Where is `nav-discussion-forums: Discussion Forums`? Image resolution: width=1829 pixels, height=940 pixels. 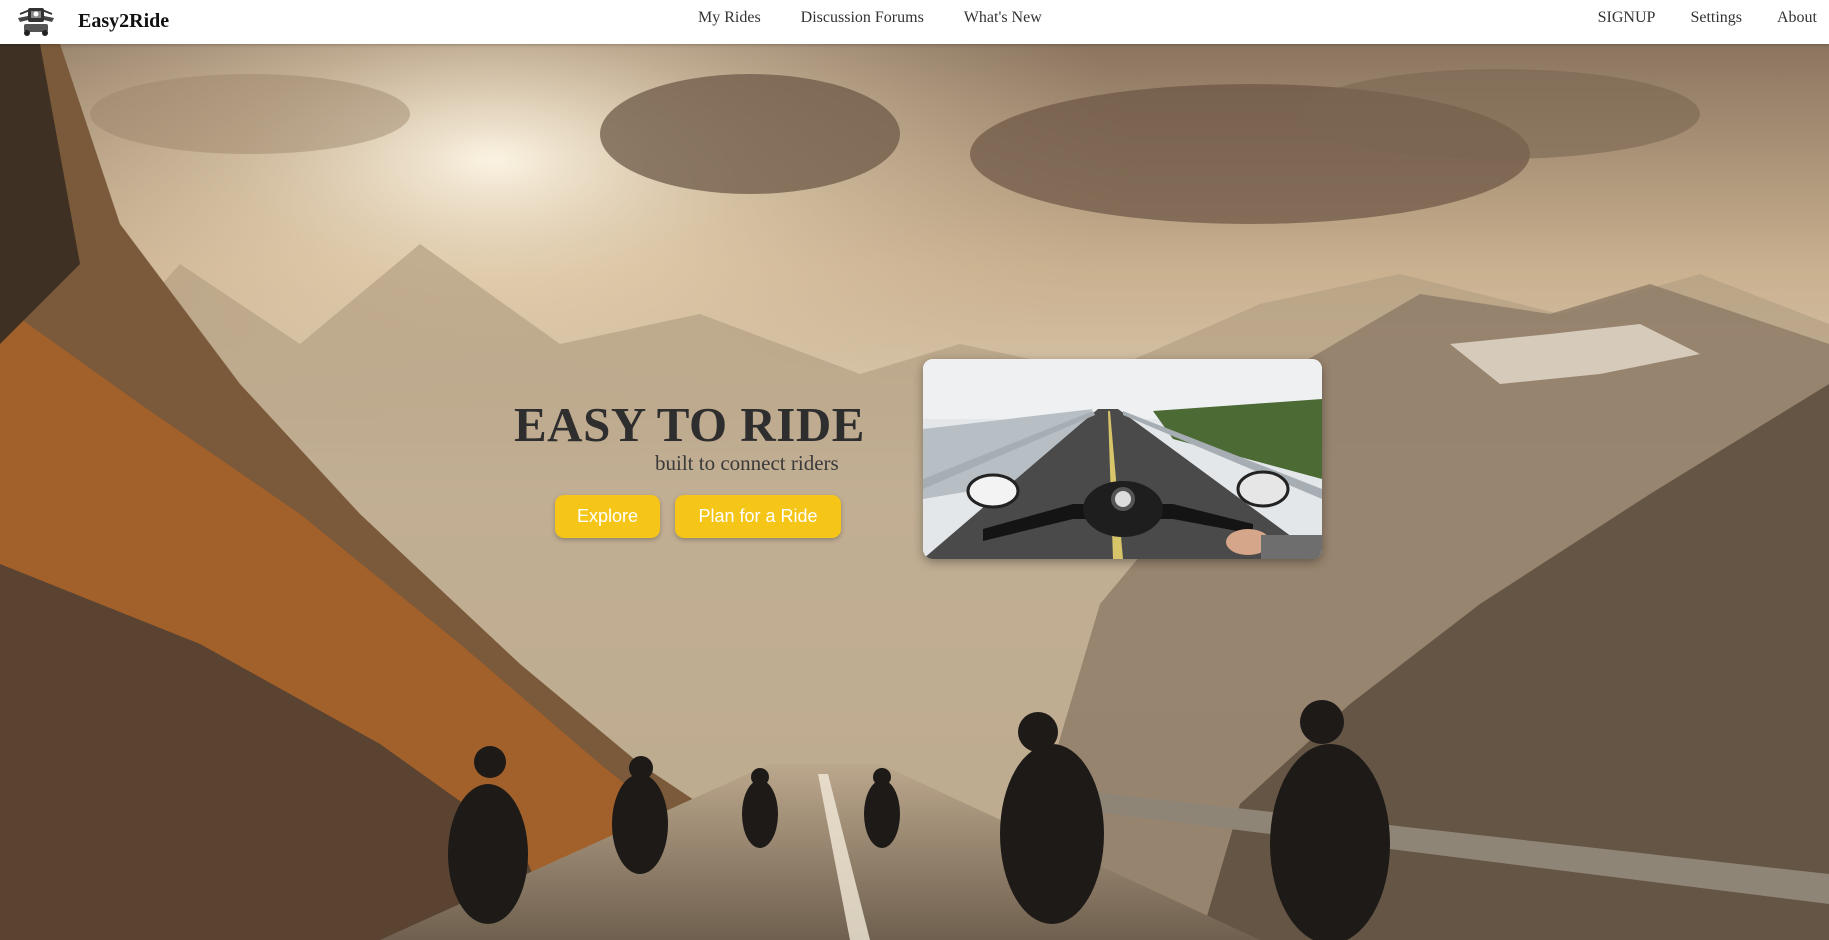 nav-discussion-forums: Discussion Forums is located at coordinates (862, 18).